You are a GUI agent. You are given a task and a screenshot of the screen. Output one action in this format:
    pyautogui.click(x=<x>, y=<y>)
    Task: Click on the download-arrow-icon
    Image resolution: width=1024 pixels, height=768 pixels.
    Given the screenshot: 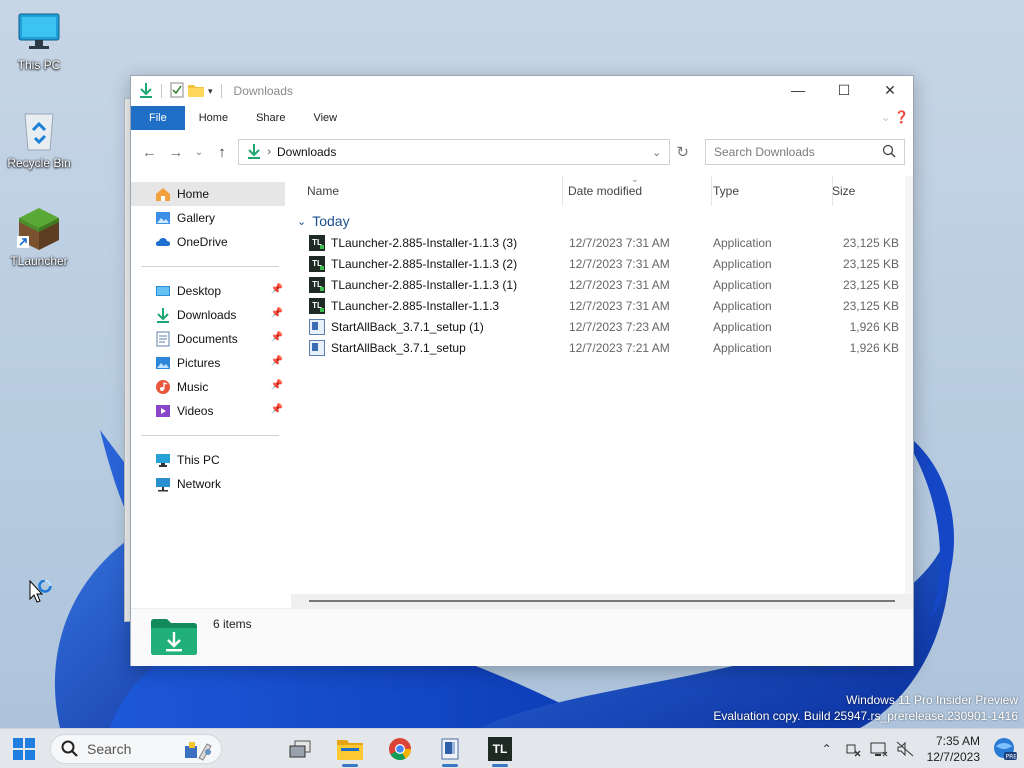 What is the action you would take?
    pyautogui.click(x=146, y=91)
    